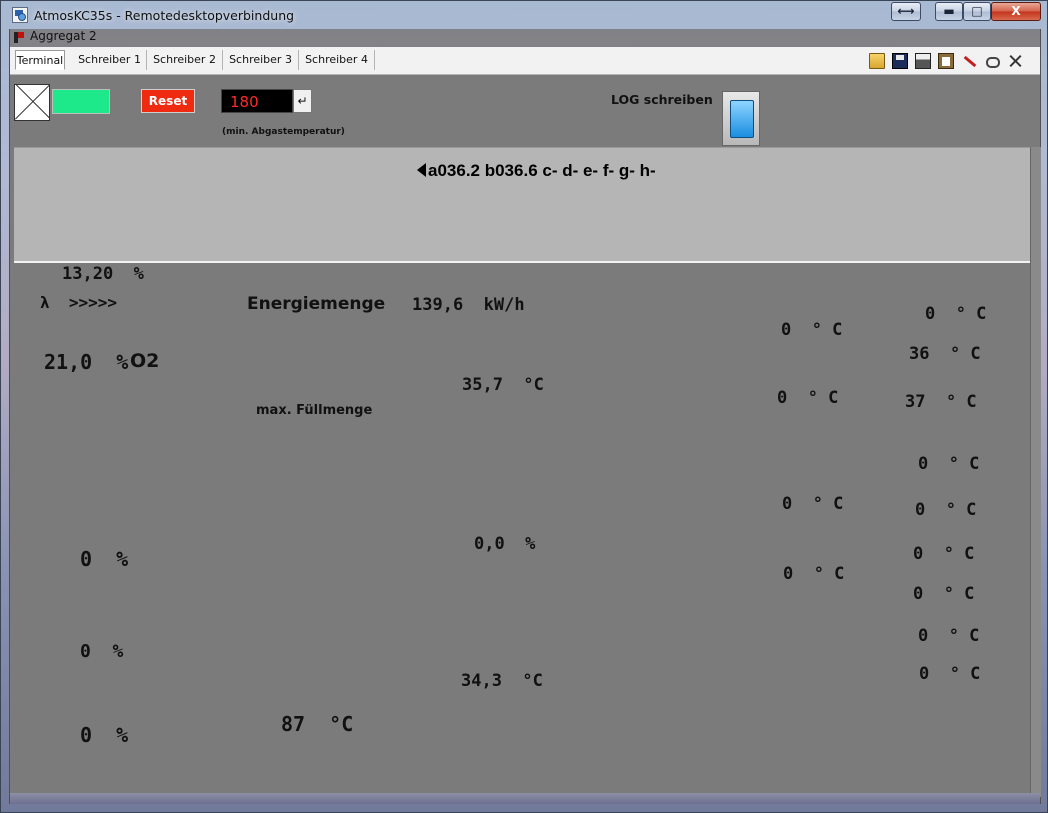 This screenshot has height=813, width=1048. Describe the element at coordinates (104, 735) in the screenshot. I see `left-percent-3: 0 %` at that location.